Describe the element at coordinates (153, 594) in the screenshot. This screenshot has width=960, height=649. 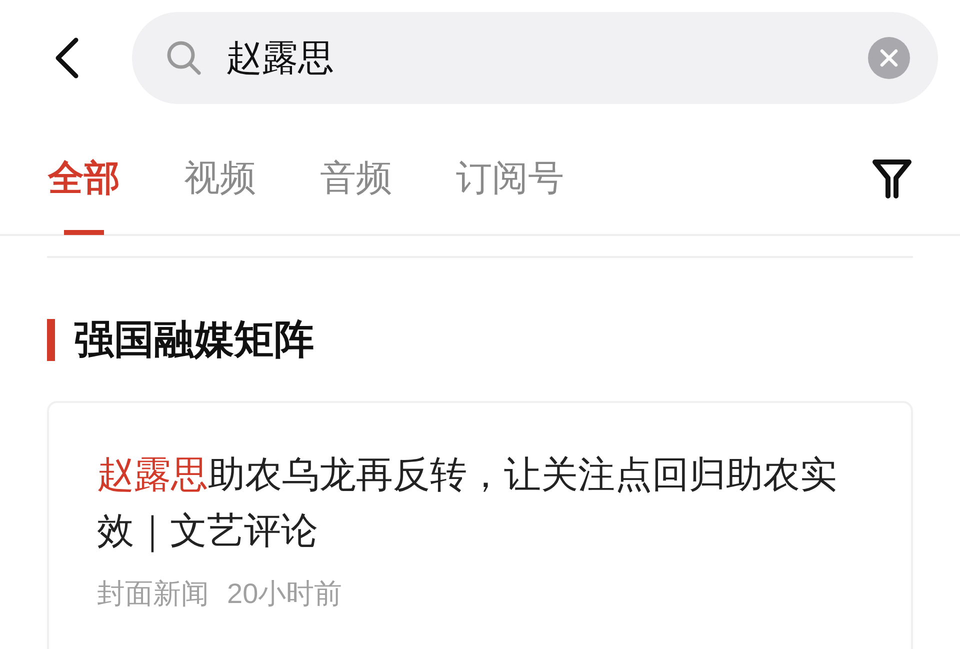
I see `article-source: 封面新闻` at that location.